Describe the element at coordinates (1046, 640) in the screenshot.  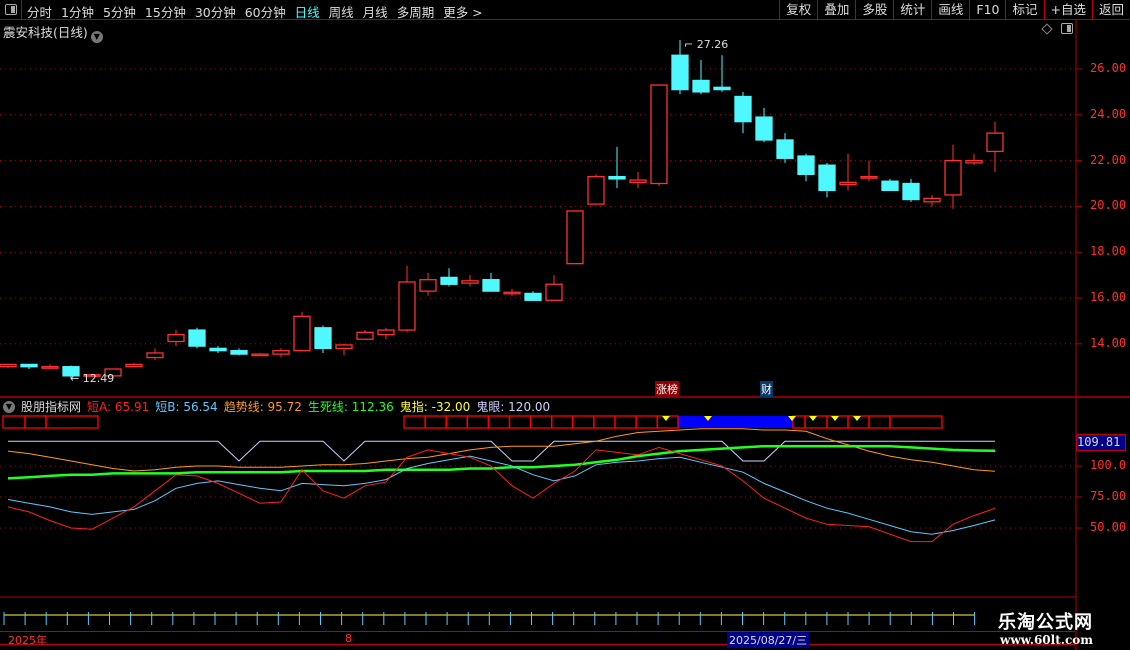
I see `watermark-url: www.60lt.com` at that location.